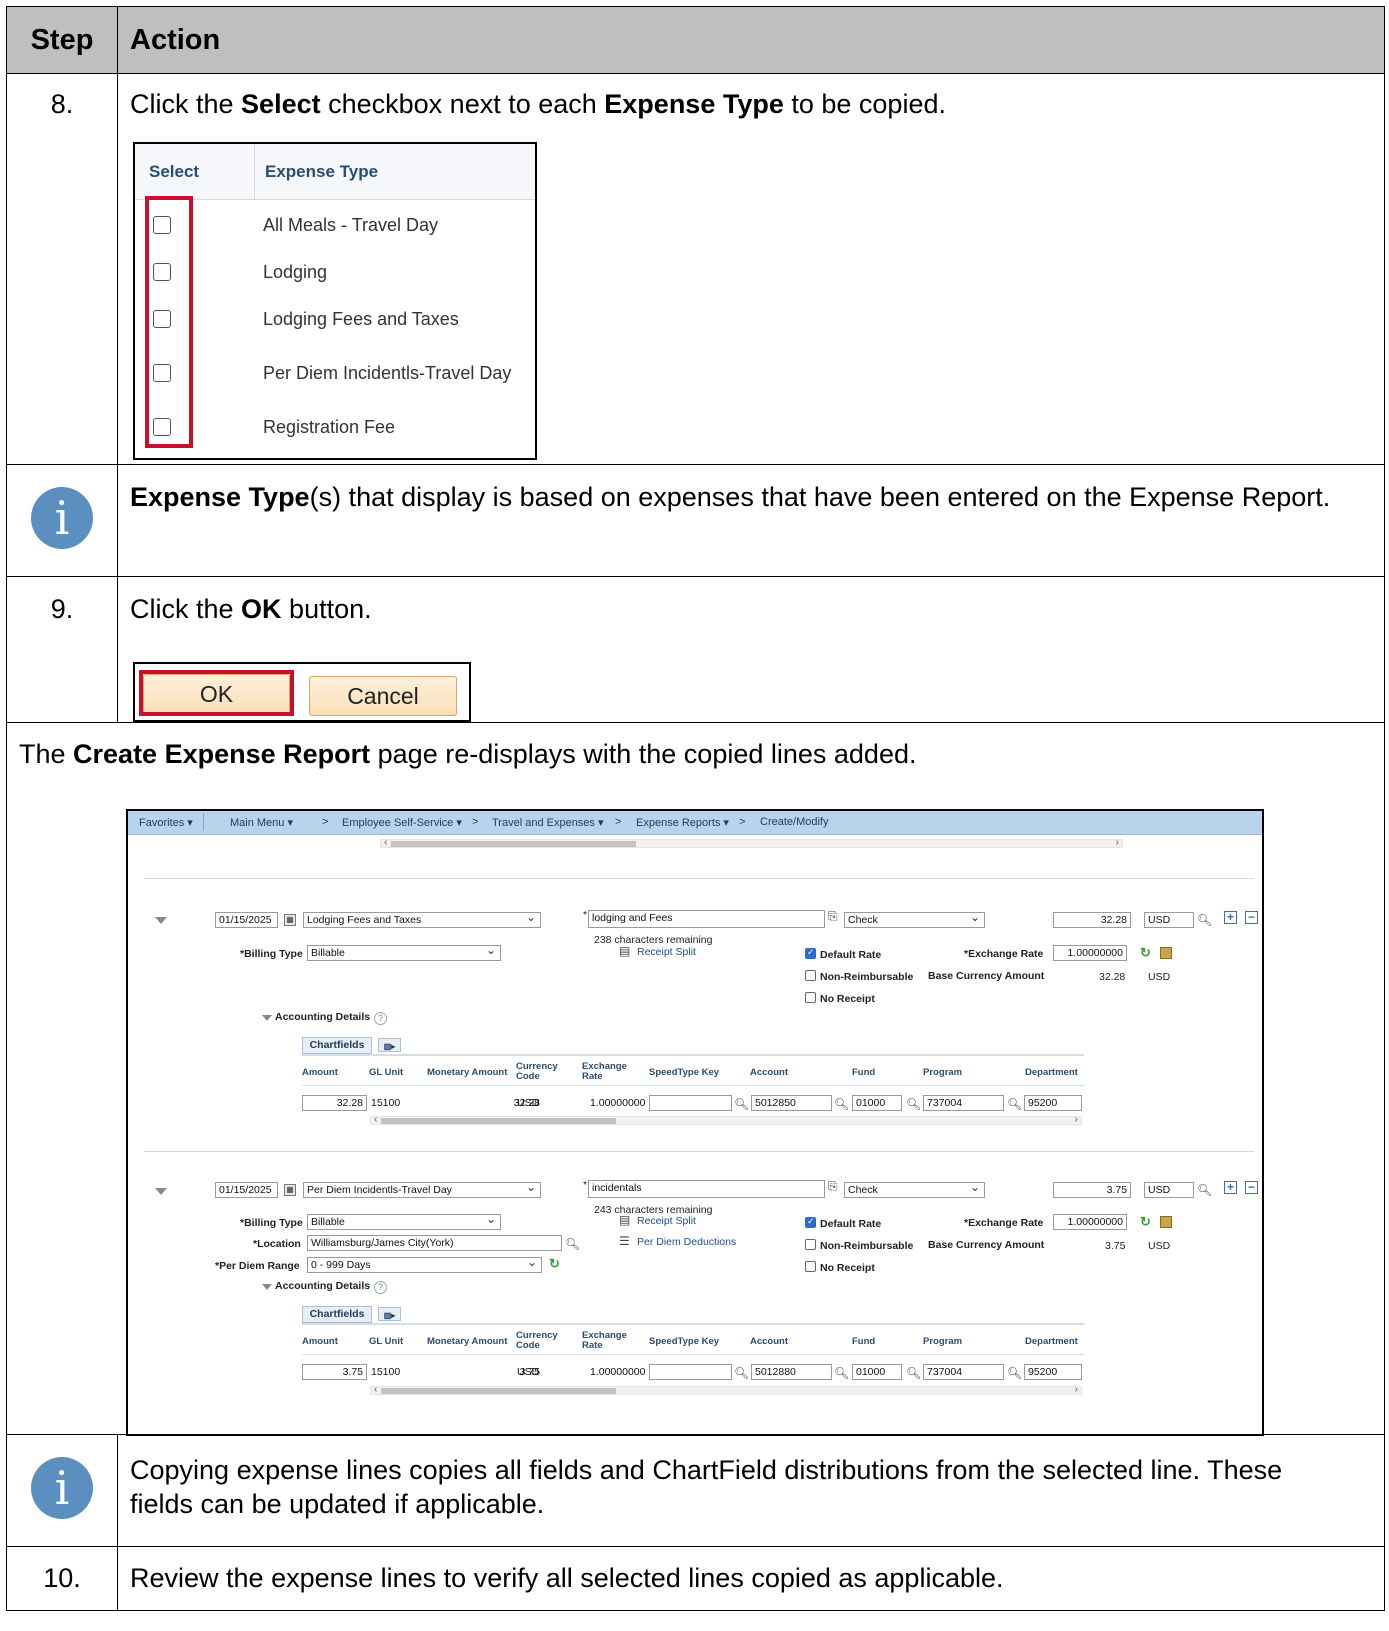 The width and height of the screenshot is (1389, 1631). Describe the element at coordinates (1092, 920) in the screenshot. I see `amount-field: 32.28` at that location.